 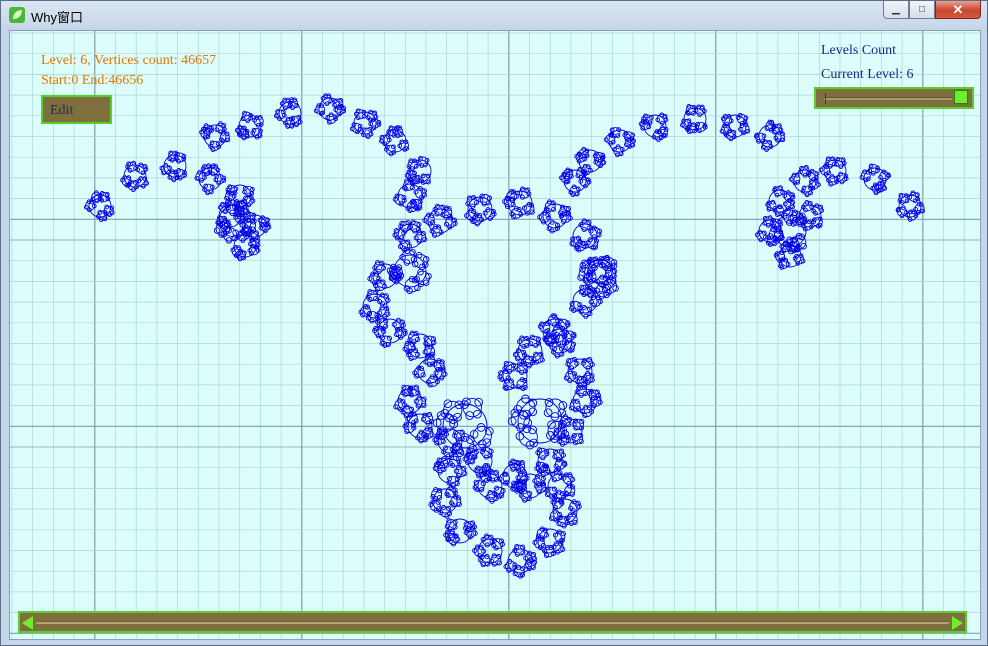 What do you see at coordinates (27, 623) in the screenshot?
I see `triangle-left-icon` at bounding box center [27, 623].